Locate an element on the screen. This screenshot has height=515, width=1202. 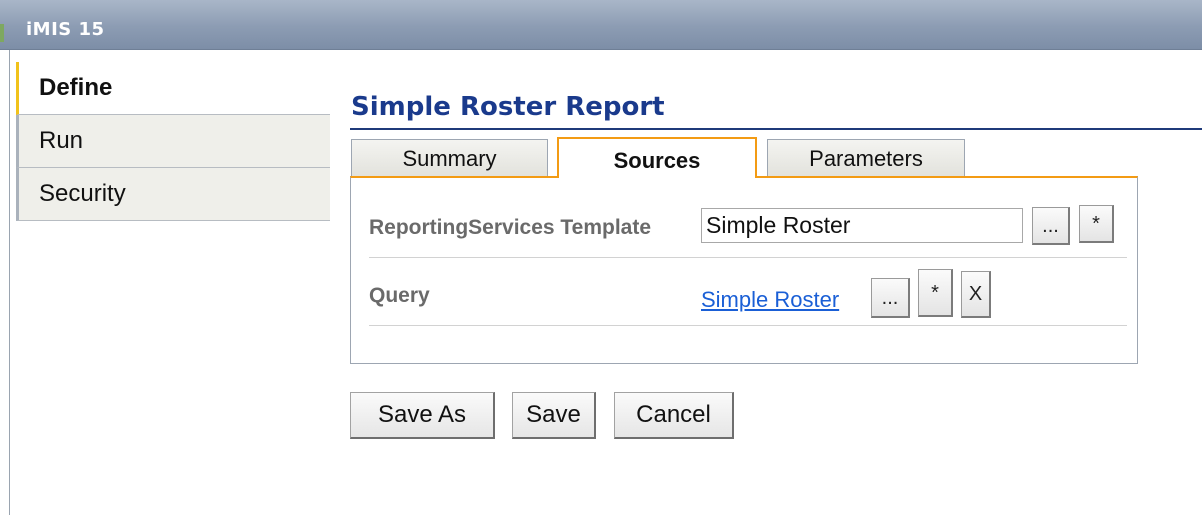
left-divider is located at coordinates (9, 282).